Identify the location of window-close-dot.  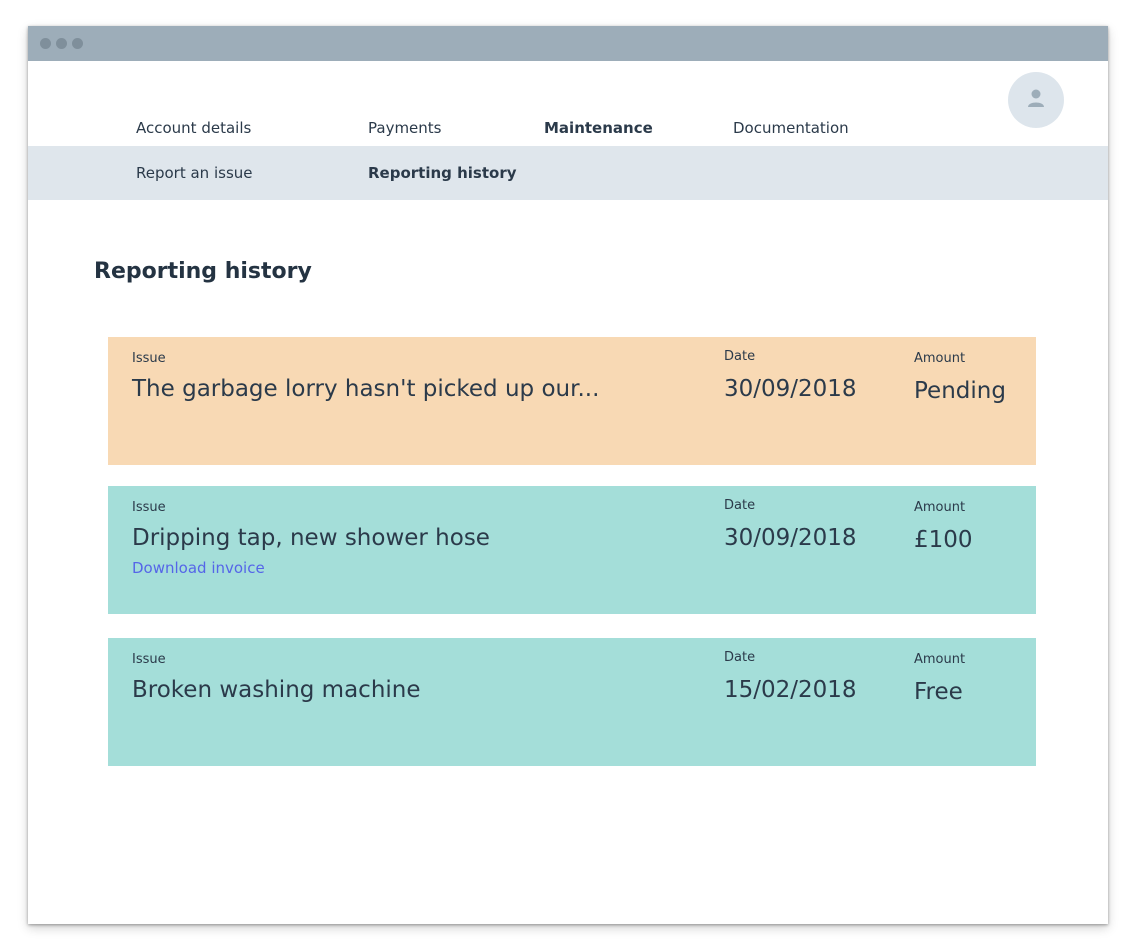
(45, 43).